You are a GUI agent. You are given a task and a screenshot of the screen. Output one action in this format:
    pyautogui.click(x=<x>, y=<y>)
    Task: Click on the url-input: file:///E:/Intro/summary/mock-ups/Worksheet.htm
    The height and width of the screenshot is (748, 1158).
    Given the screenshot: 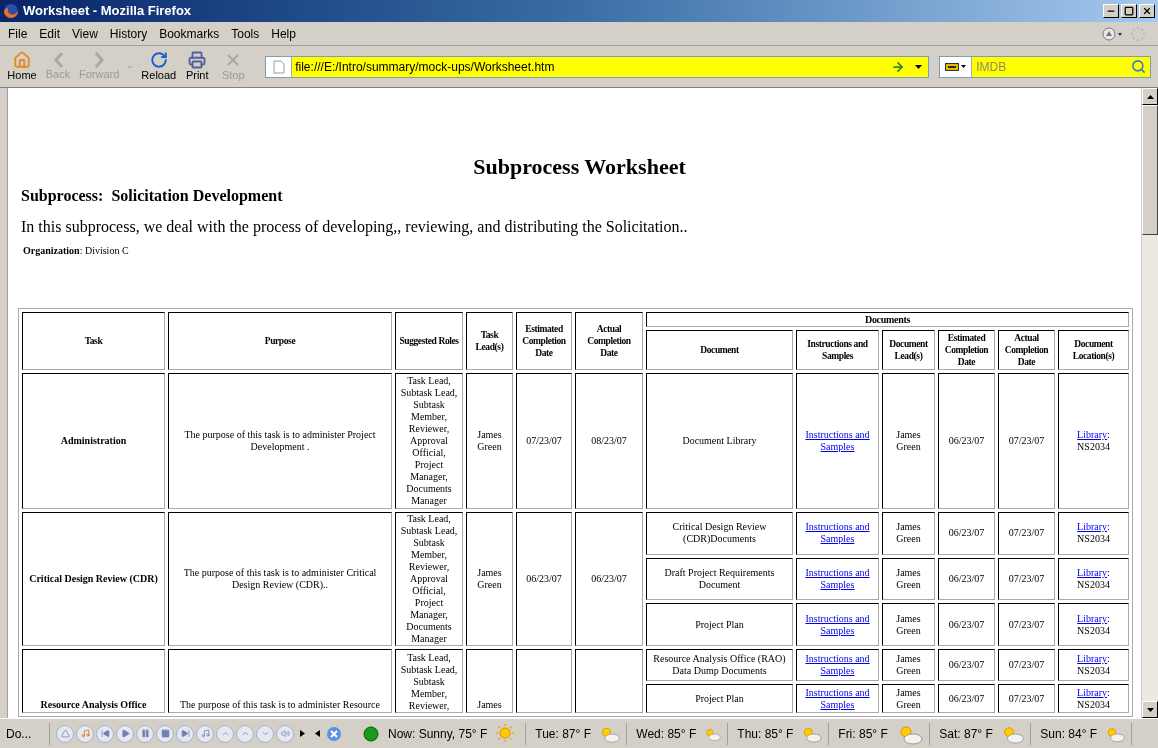 What is the action you would take?
    pyautogui.click(x=592, y=66)
    